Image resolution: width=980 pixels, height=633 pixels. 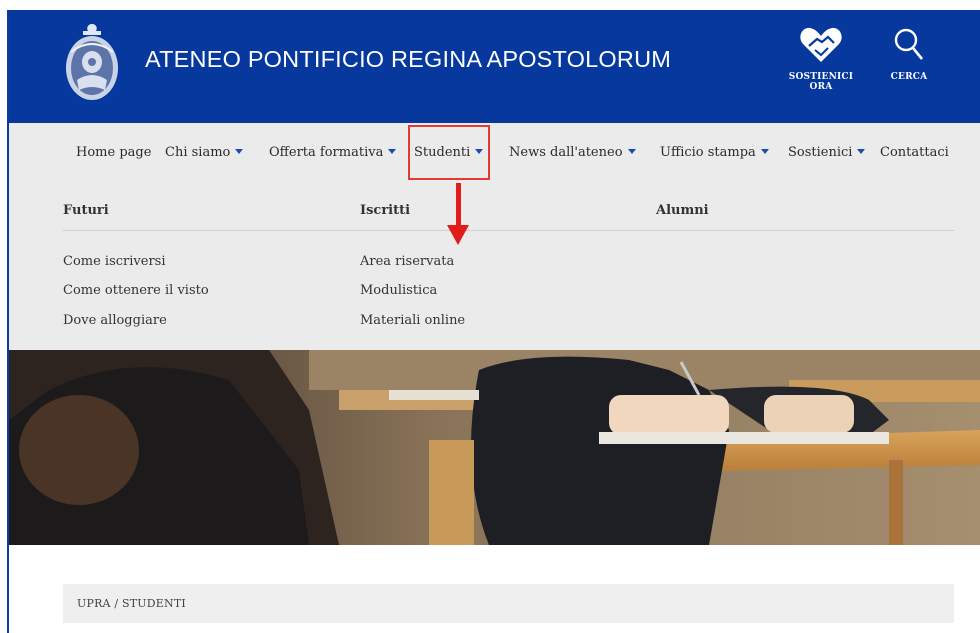 I want to click on nav-label: News dall'ateneo, so click(x=566, y=152).